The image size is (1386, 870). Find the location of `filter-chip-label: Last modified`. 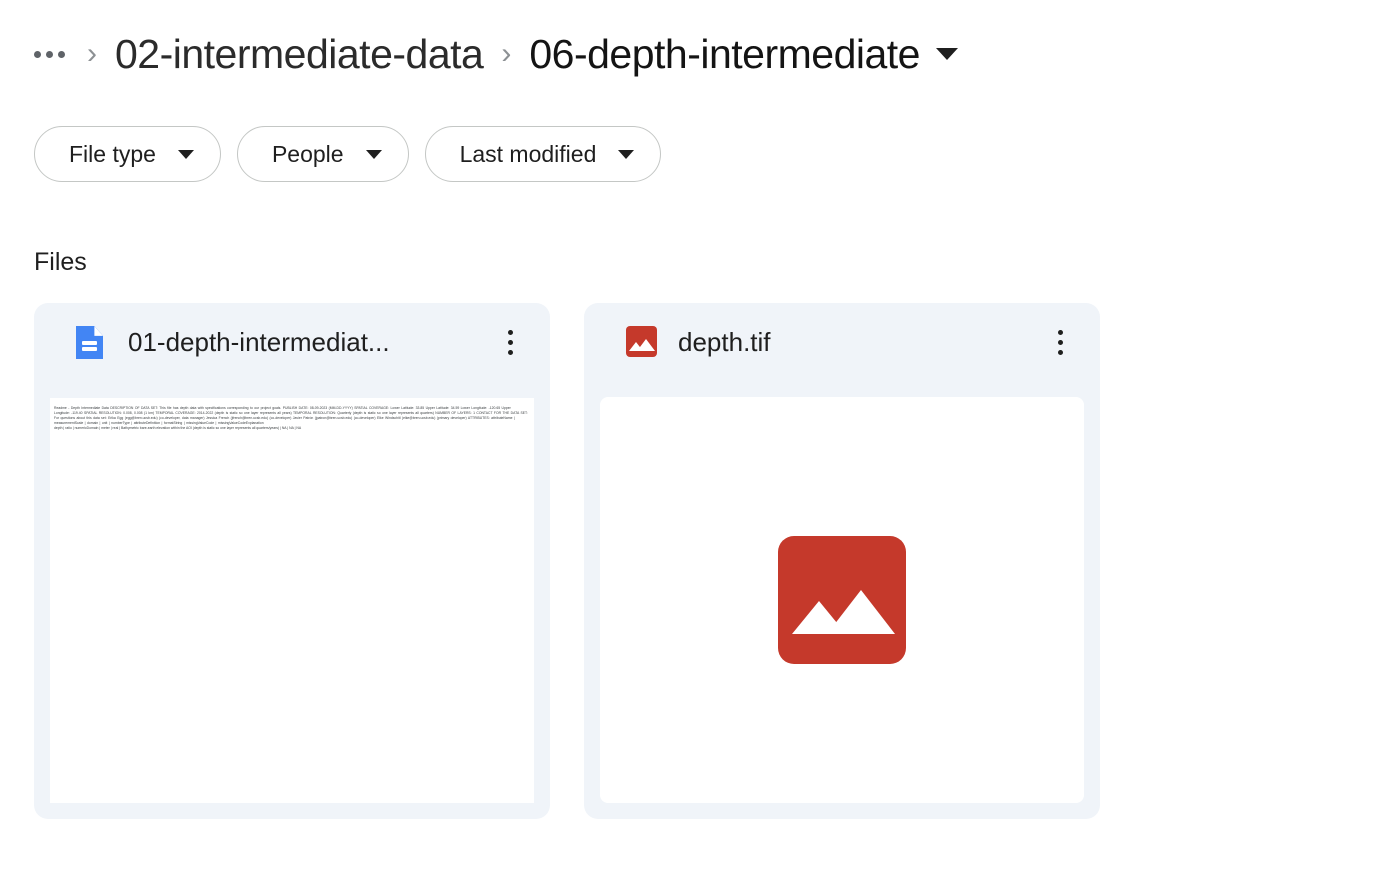

filter-chip-label: Last modified is located at coordinates (528, 153).